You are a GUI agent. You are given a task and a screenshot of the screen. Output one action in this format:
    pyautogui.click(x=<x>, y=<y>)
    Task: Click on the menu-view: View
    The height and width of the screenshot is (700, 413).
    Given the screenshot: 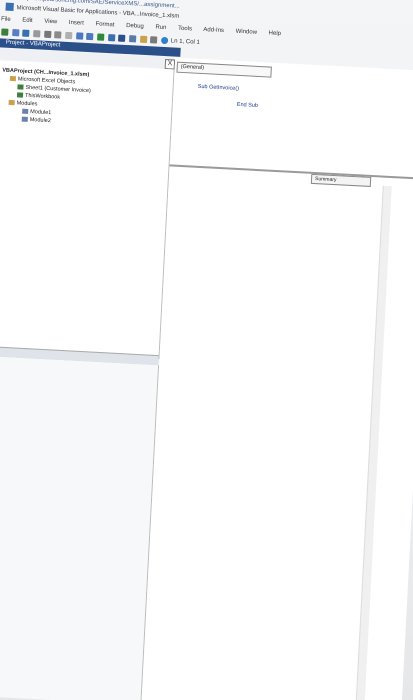 What is the action you would take?
    pyautogui.click(x=50, y=22)
    